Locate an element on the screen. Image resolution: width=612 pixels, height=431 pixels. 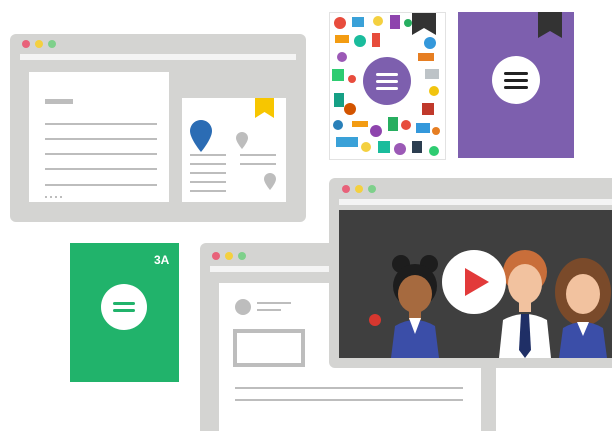
heading-line is located at coordinates (59, 101).